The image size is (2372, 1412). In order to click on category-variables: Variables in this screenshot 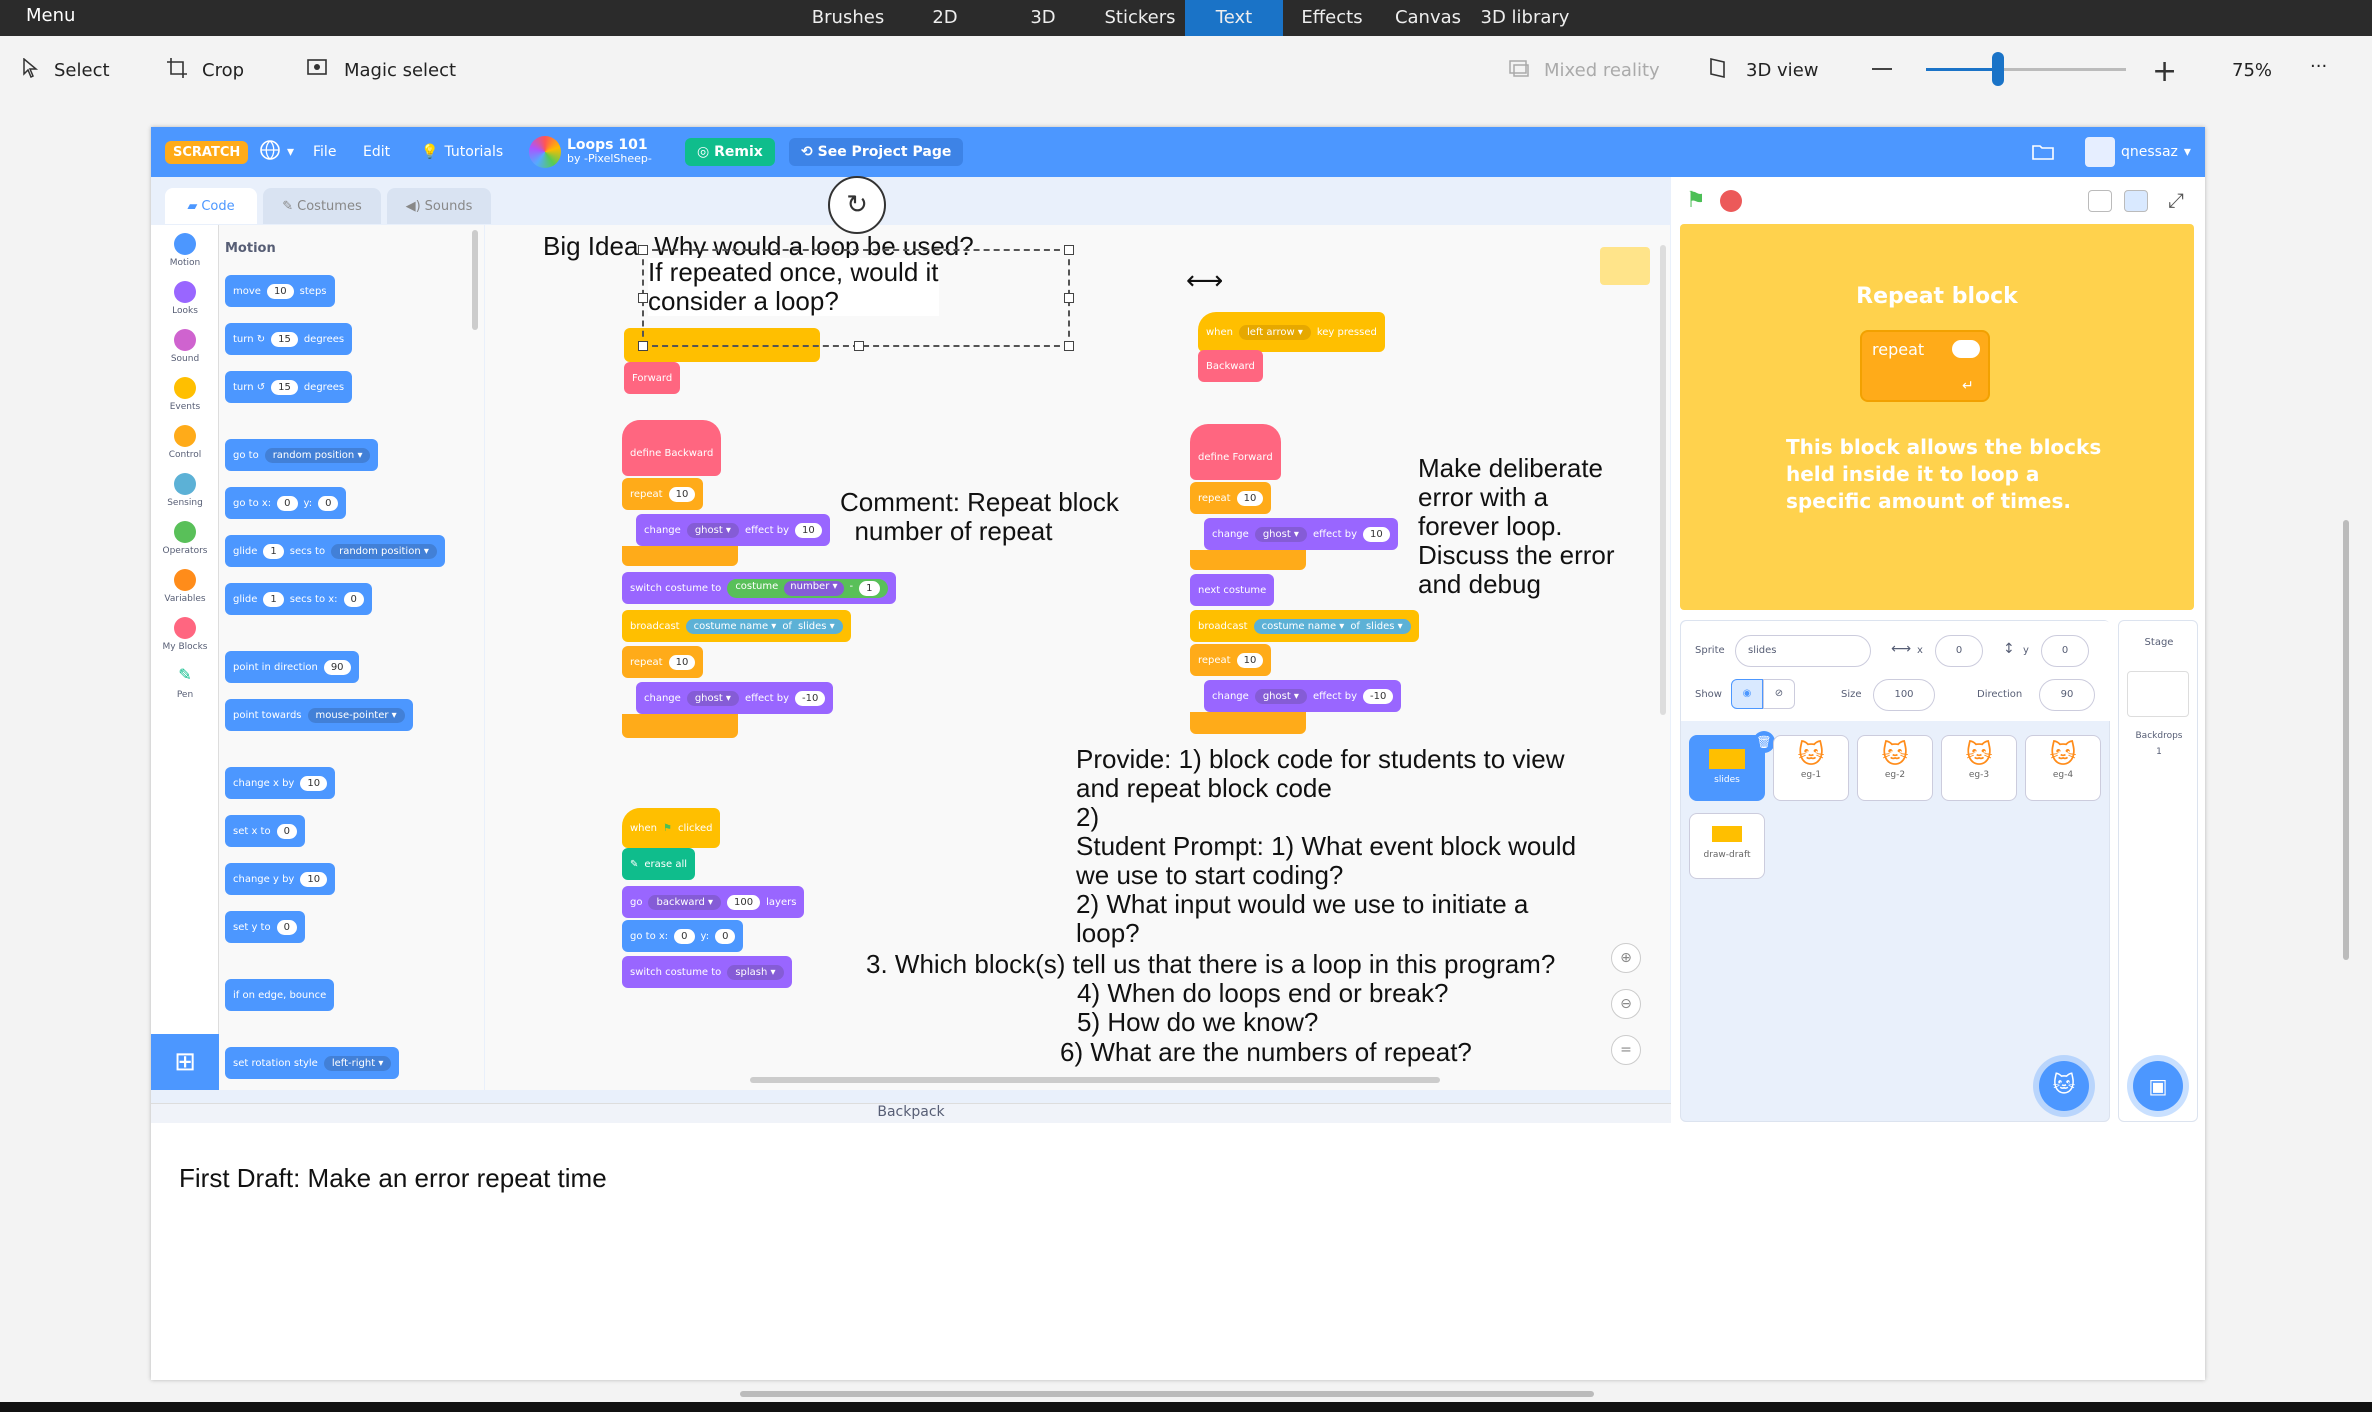, I will do `click(185, 586)`.